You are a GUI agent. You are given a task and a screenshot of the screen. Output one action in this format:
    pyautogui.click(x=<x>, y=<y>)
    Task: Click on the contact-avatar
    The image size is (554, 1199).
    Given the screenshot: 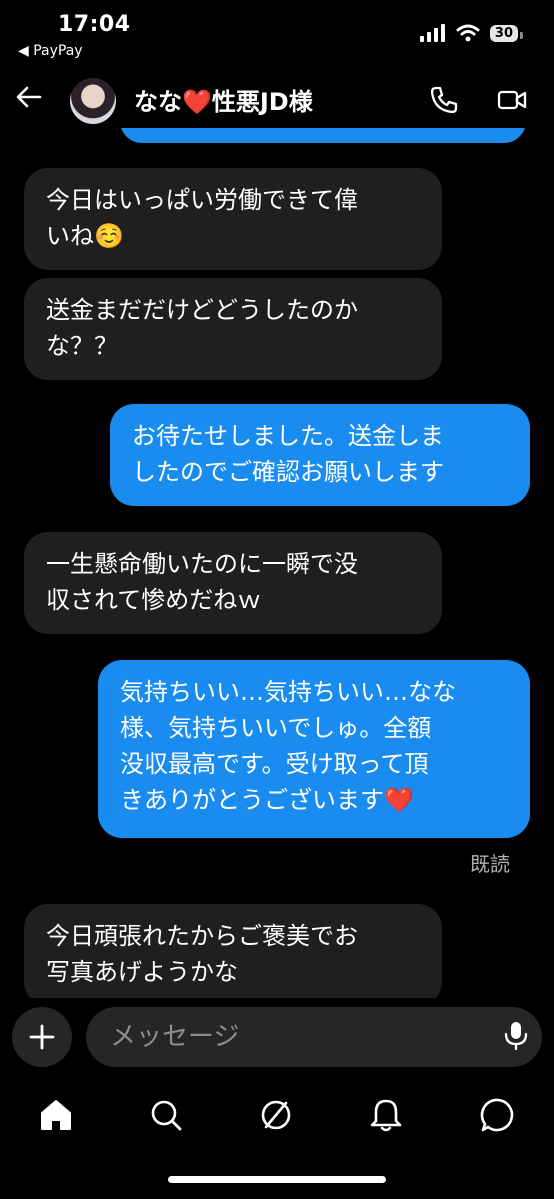 What is the action you would take?
    pyautogui.click(x=93, y=101)
    